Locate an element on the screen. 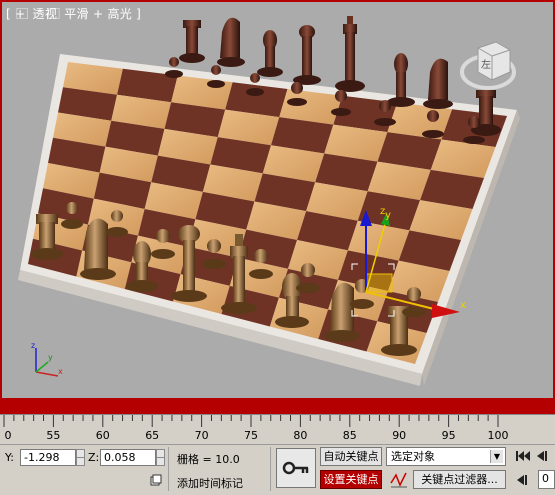 The width and height of the screenshot is (555, 495). auto-key-button: 自动关键点 is located at coordinates (351, 456).